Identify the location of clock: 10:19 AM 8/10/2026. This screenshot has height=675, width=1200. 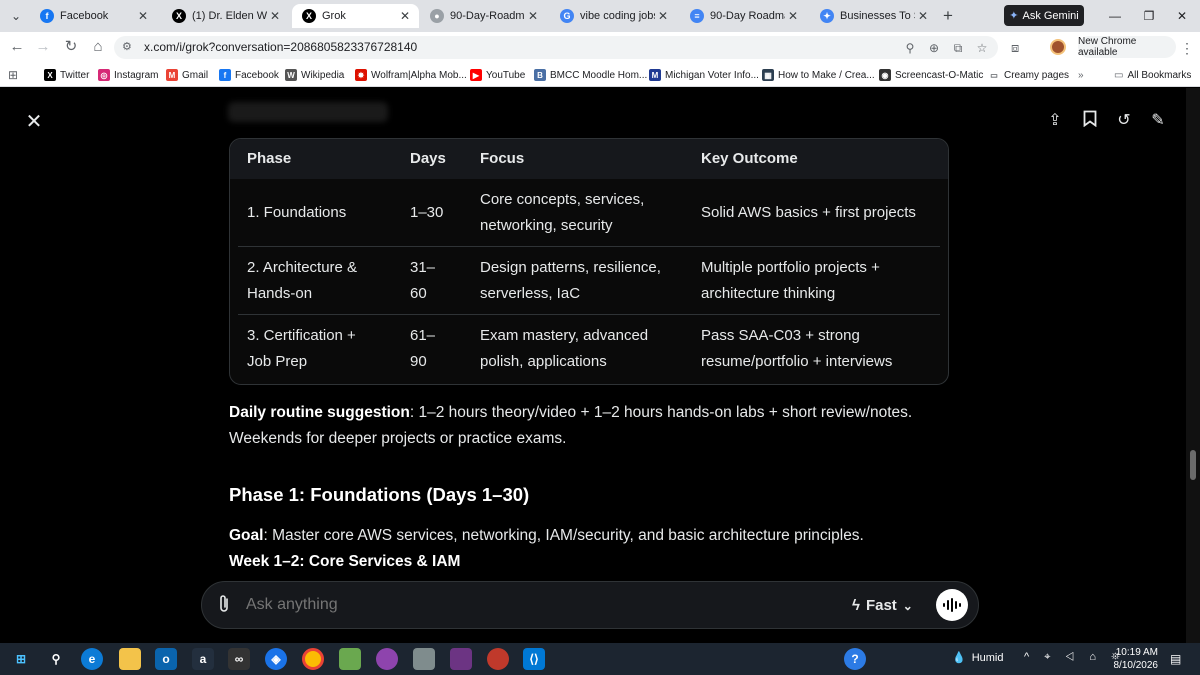
(1134, 659).